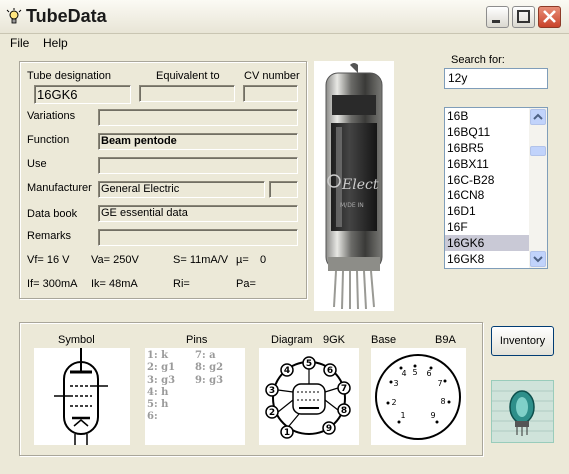 This screenshot has width=569, height=474. Describe the element at coordinates (309, 396) in the screenshot. I see `pinout-diagram: 5 6 7 8 9 1 2 3 4` at that location.